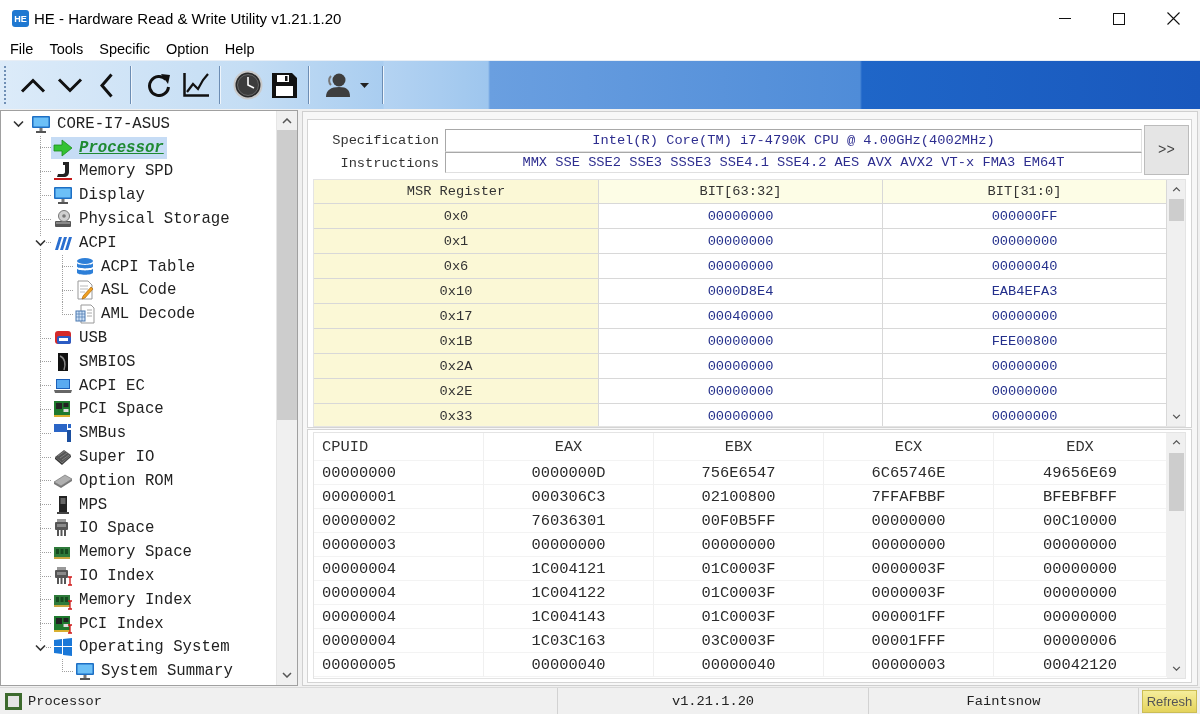 The image size is (1200, 714). I want to click on specification-field: Intel(R) Core(TM) i7-4790K CPU @ 4.00GHz(4002MHz), so click(793, 140).